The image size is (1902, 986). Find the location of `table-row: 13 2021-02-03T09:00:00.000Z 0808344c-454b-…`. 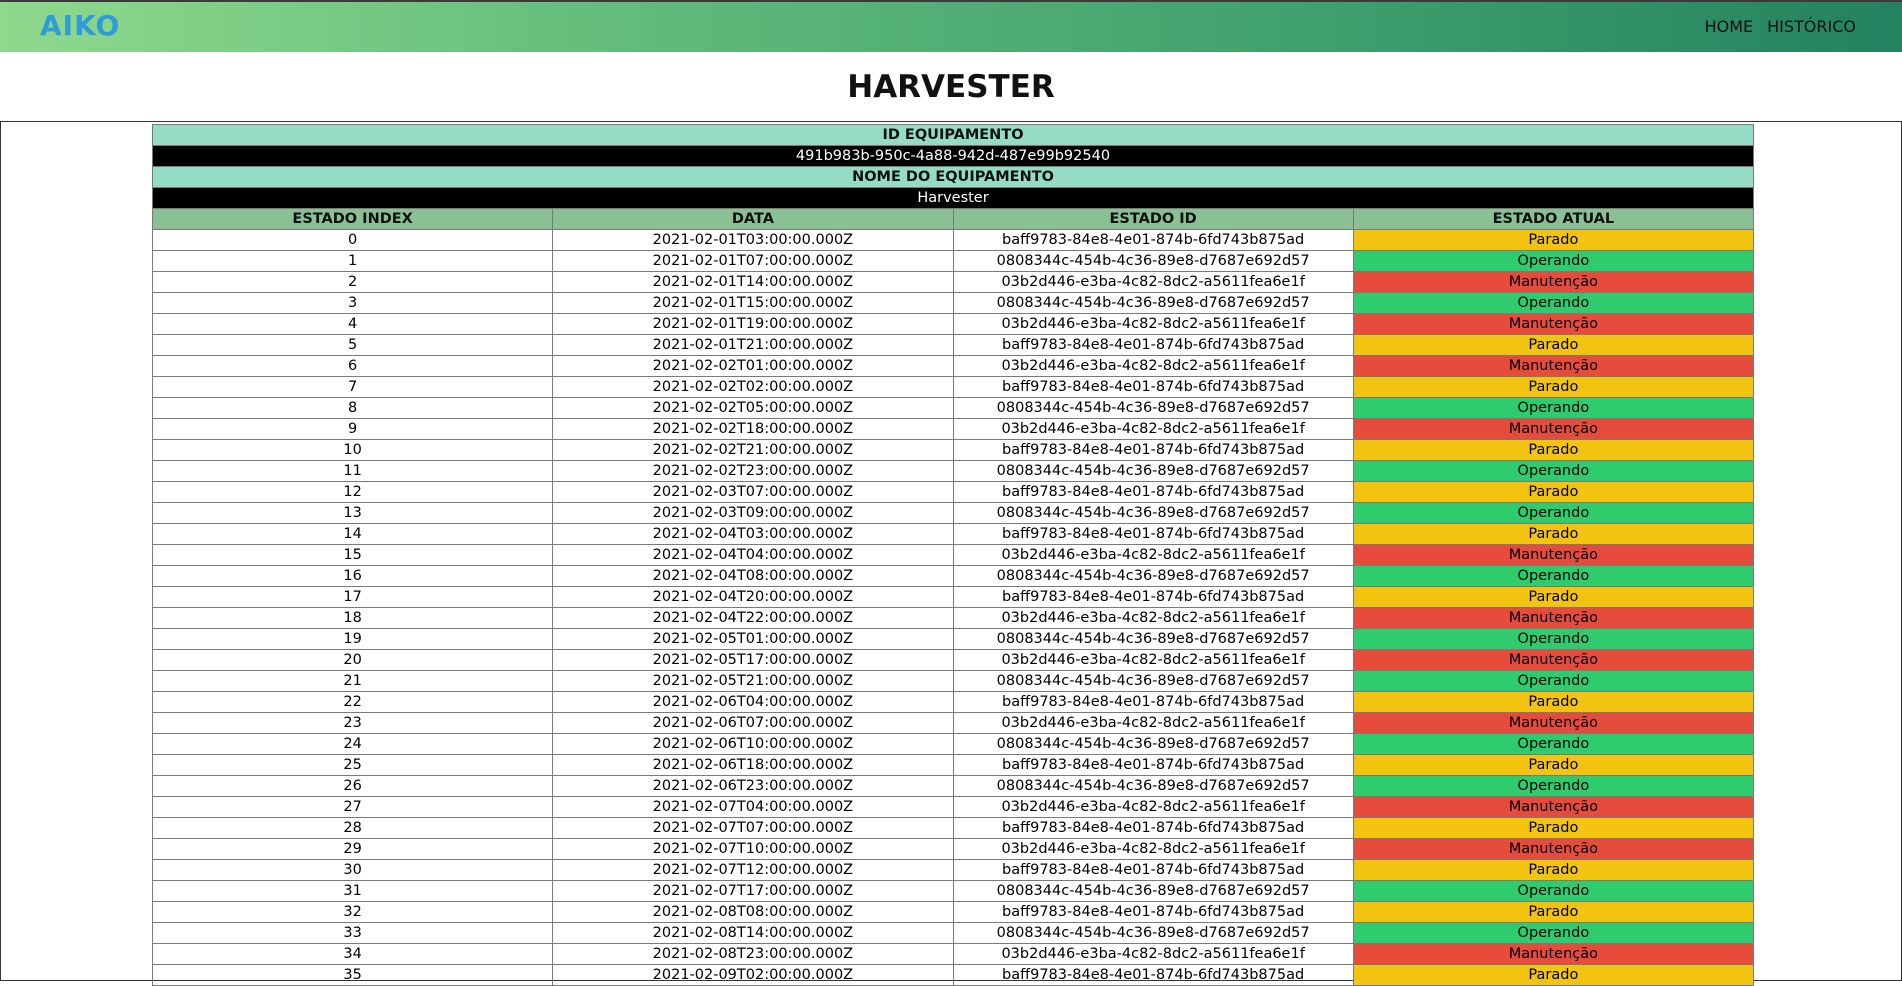

table-row: 13 2021-02-03T09:00:00.000Z 0808344c-454b-… is located at coordinates (953, 513).